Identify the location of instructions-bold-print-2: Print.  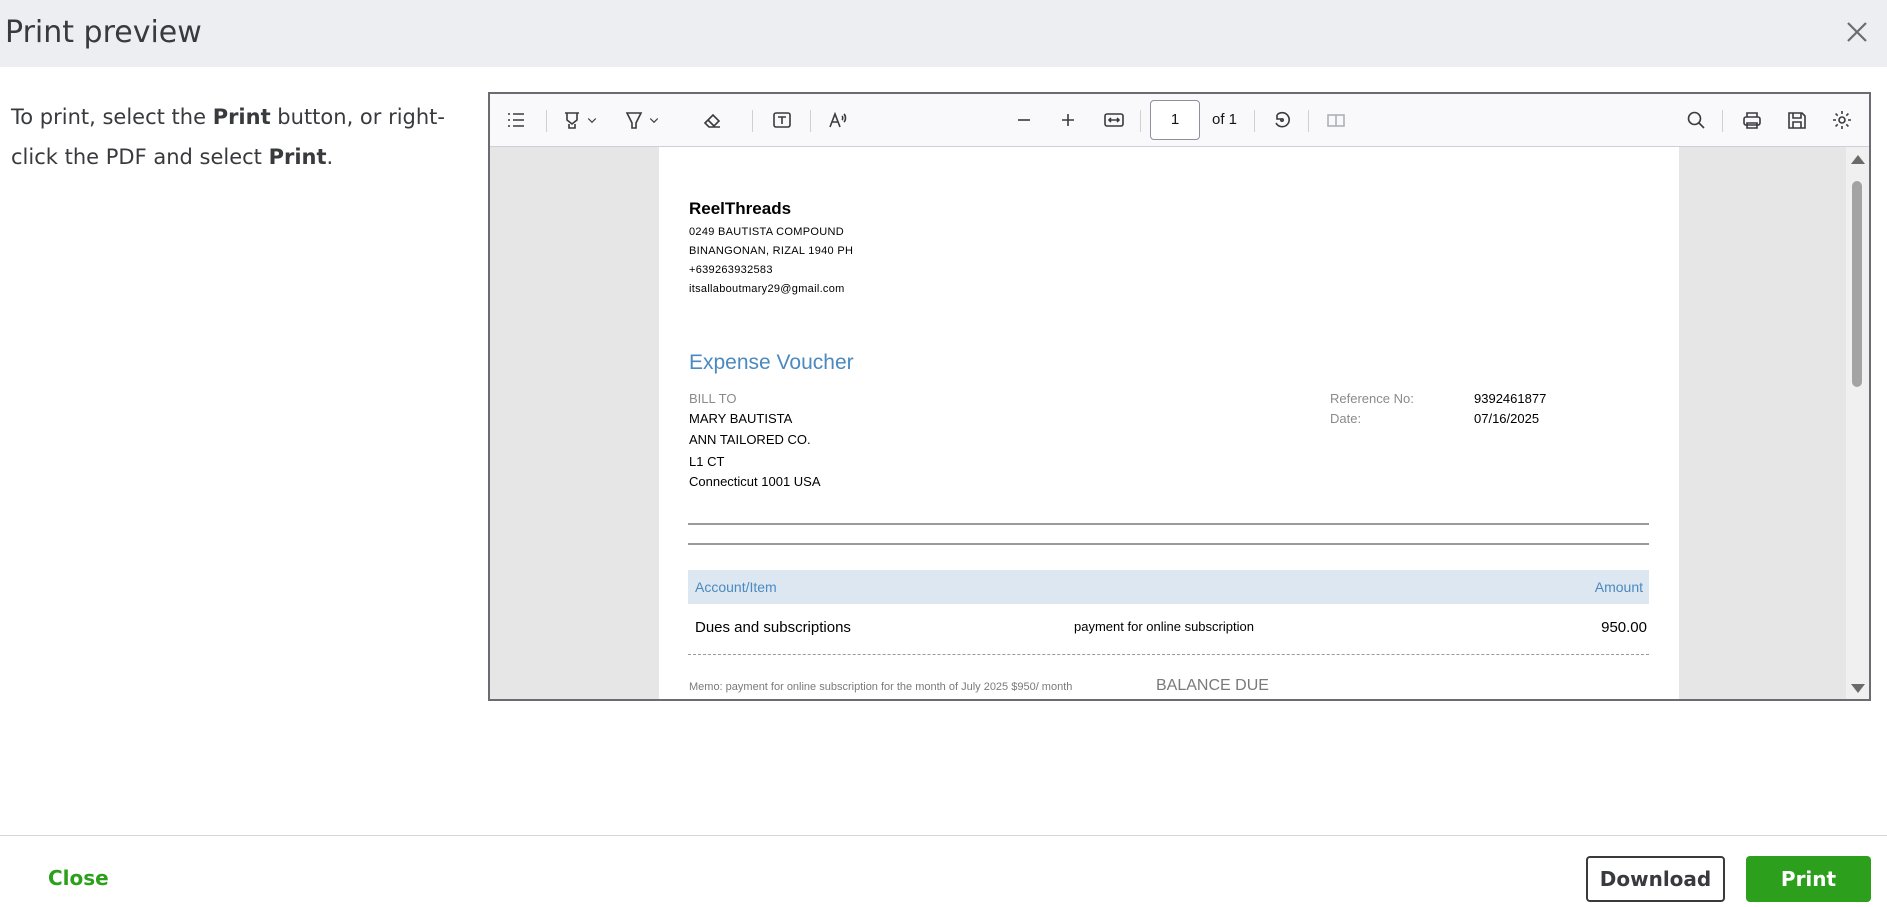
(297, 157).